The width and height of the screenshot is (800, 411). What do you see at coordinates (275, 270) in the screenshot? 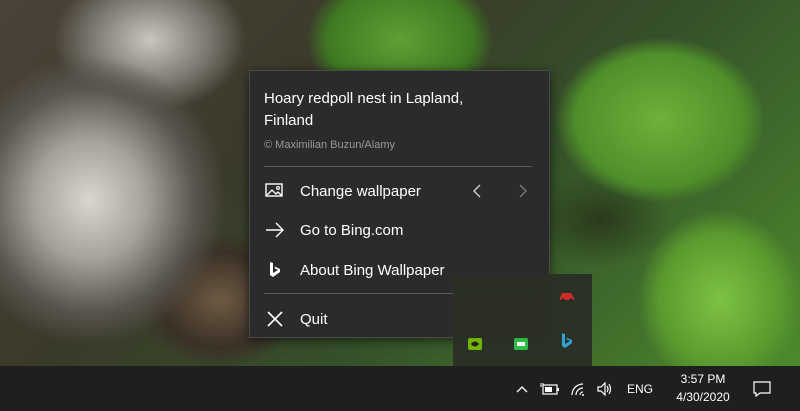
I see `bing-logo-icon` at bounding box center [275, 270].